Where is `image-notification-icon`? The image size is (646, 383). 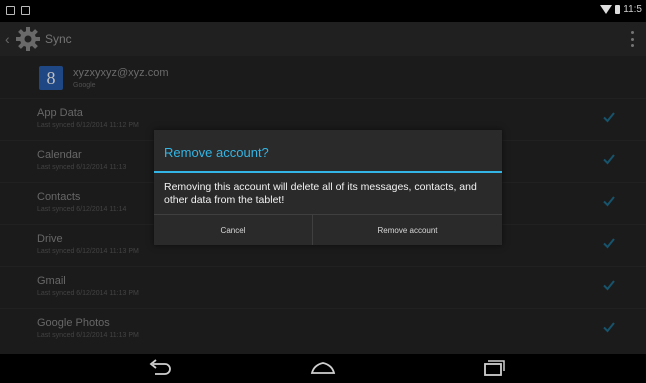
image-notification-icon is located at coordinates (25, 10).